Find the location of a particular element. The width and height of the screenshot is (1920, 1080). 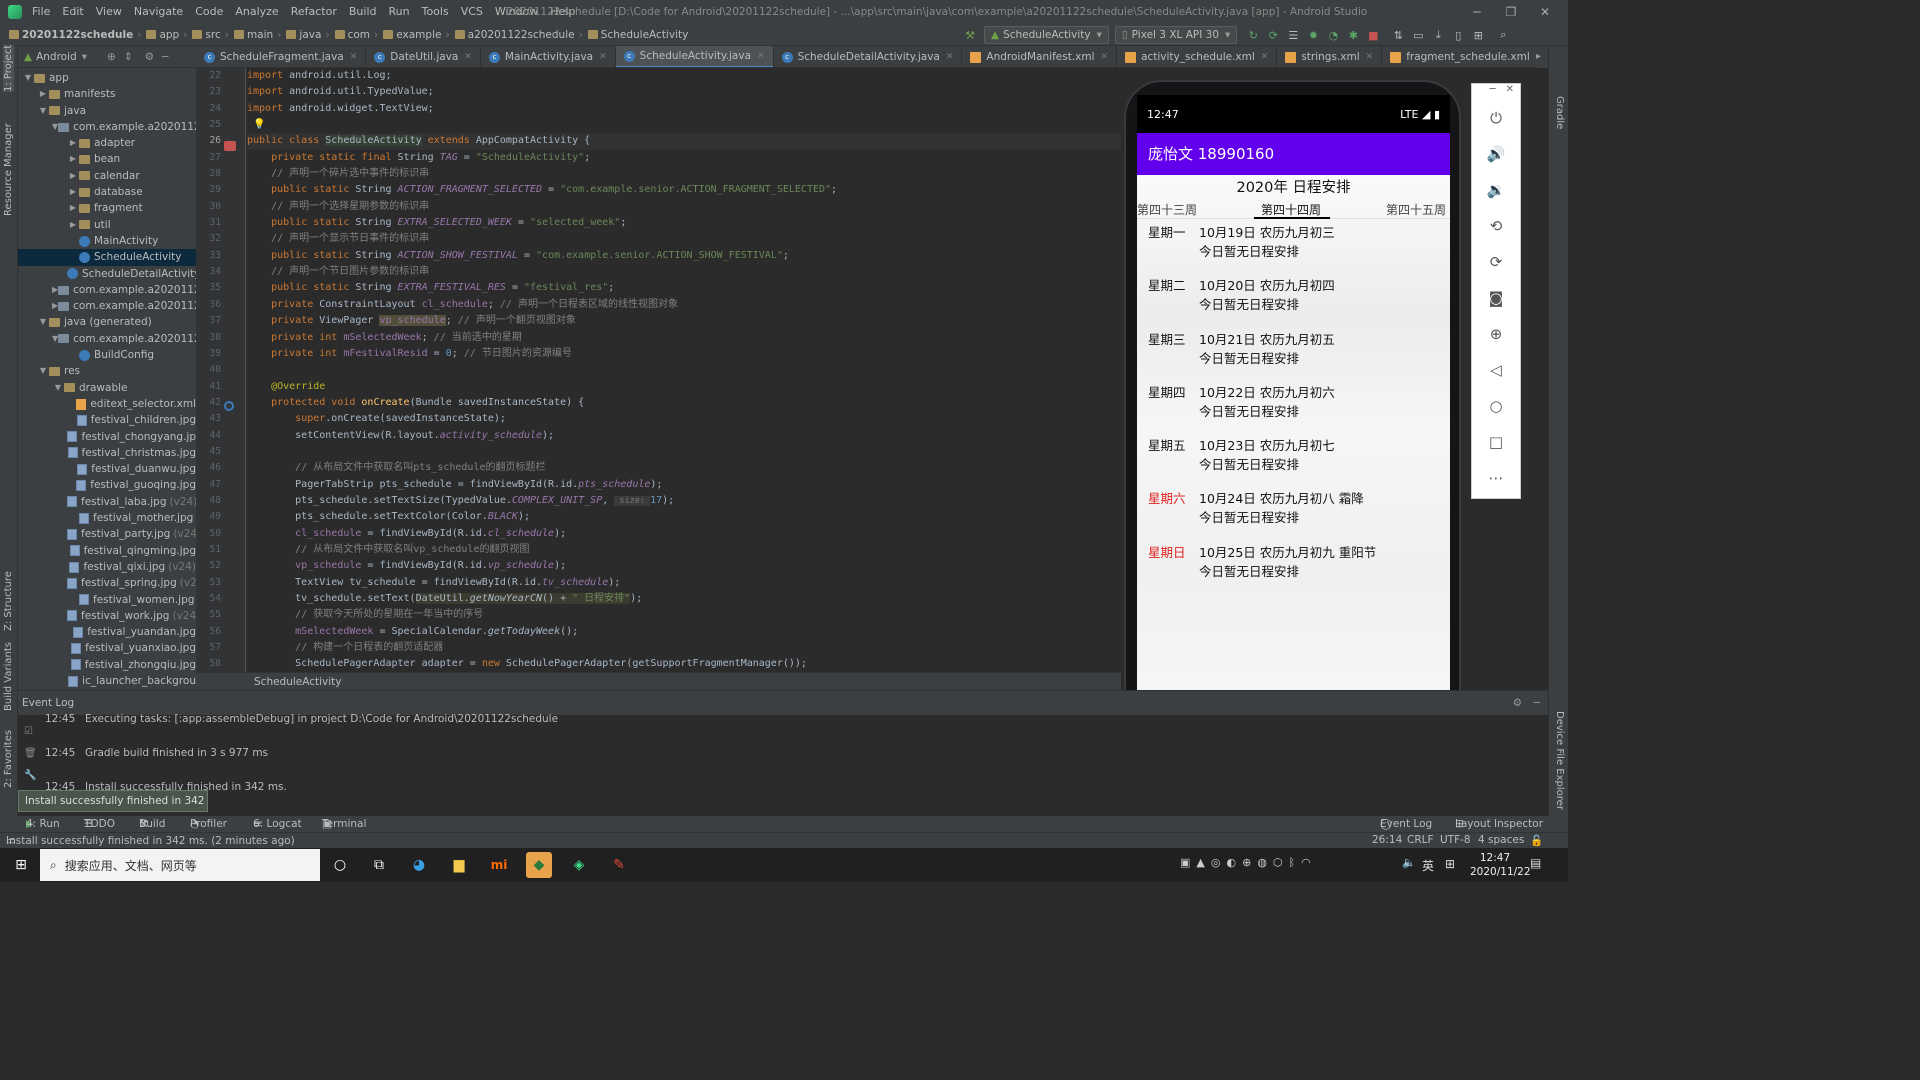

editor-tab: c DateUtil.java ✕ is located at coordinates (423, 56).